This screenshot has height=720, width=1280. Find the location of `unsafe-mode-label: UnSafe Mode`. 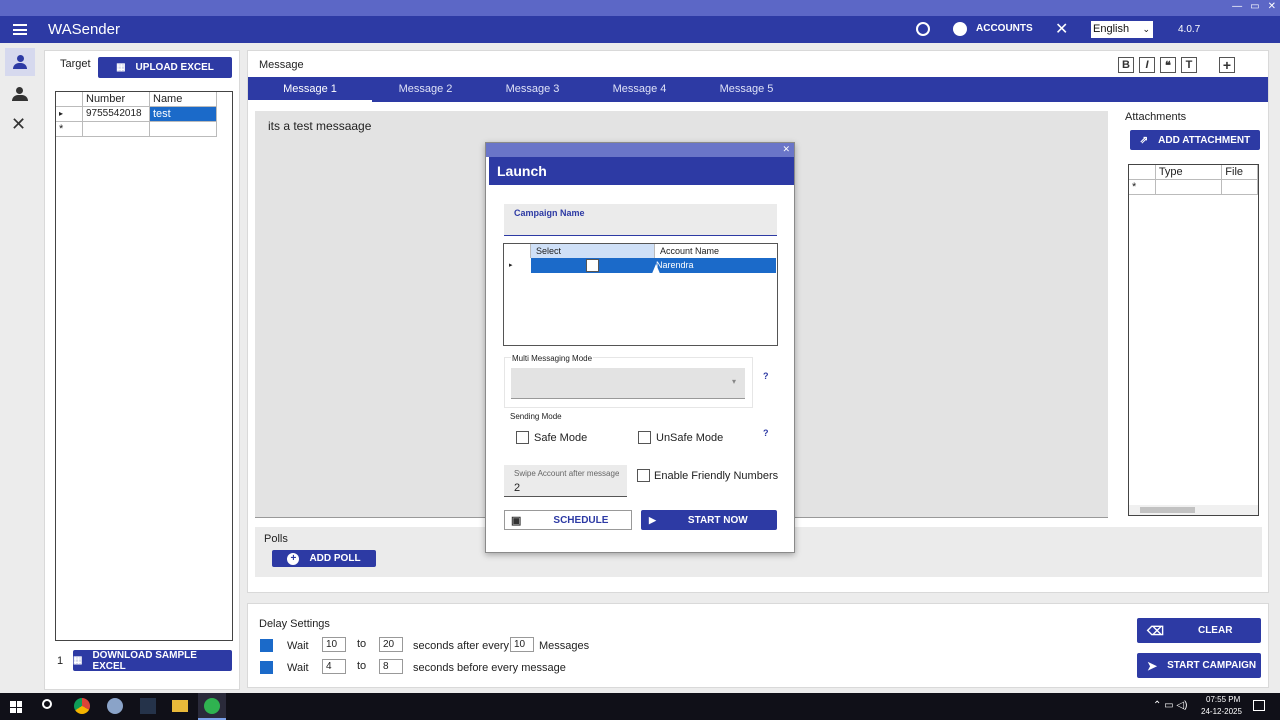

unsafe-mode-label: UnSafe Mode is located at coordinates (690, 438).